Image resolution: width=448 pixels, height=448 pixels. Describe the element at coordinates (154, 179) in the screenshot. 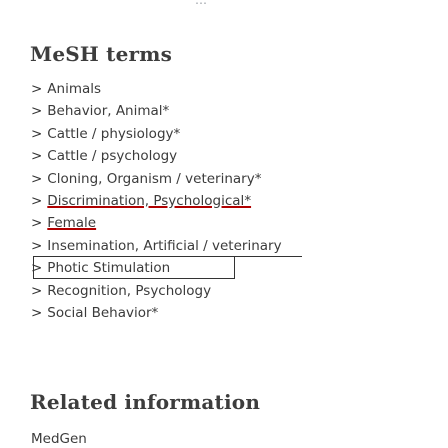

I see `mesh-term-label: Cloning, Organism / veterinary*` at that location.